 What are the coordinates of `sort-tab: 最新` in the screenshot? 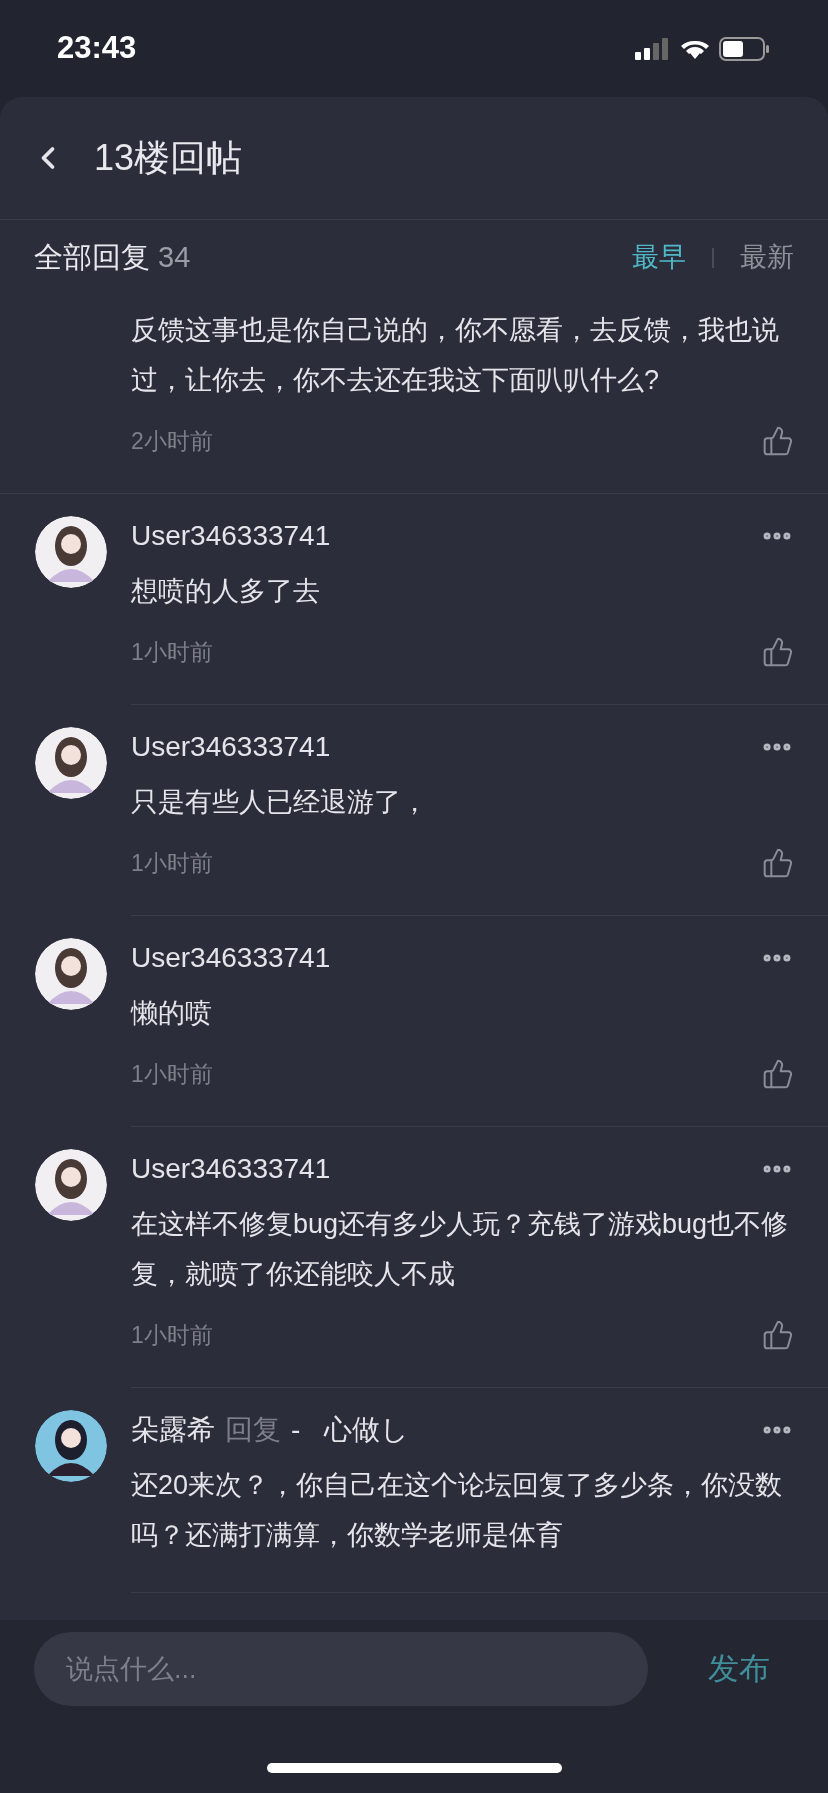 It's located at (767, 257).